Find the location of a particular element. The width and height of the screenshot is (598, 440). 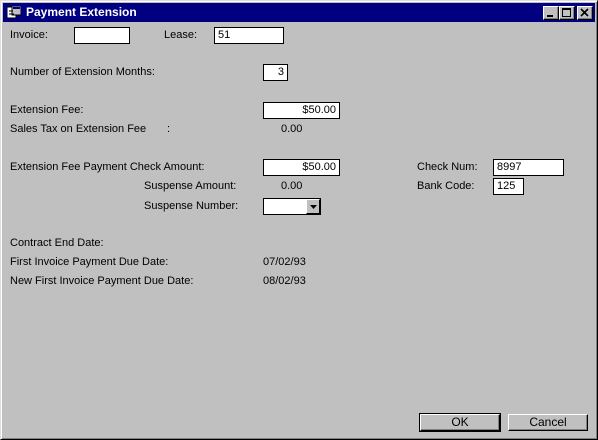

suspense-number-label: Suspense Number: is located at coordinates (191, 206).